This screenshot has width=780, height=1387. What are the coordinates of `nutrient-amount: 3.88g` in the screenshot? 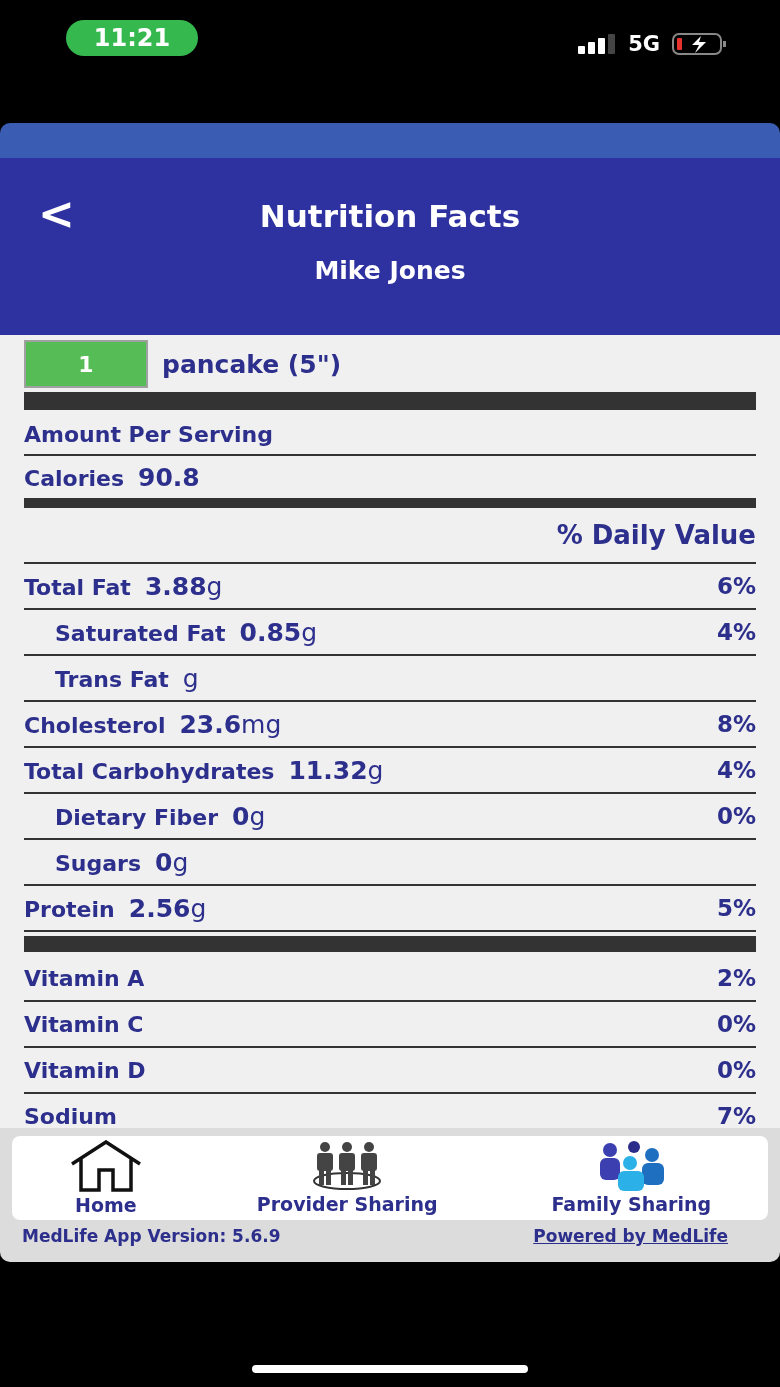 It's located at (183, 586).